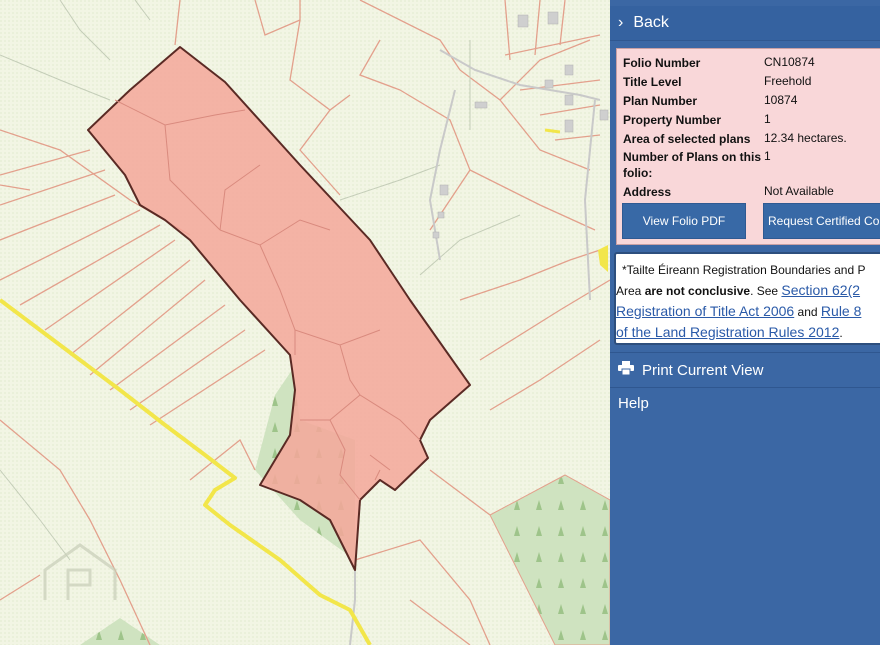  Describe the element at coordinates (820, 290) in the screenshot. I see `section-link: Section 62(2` at that location.